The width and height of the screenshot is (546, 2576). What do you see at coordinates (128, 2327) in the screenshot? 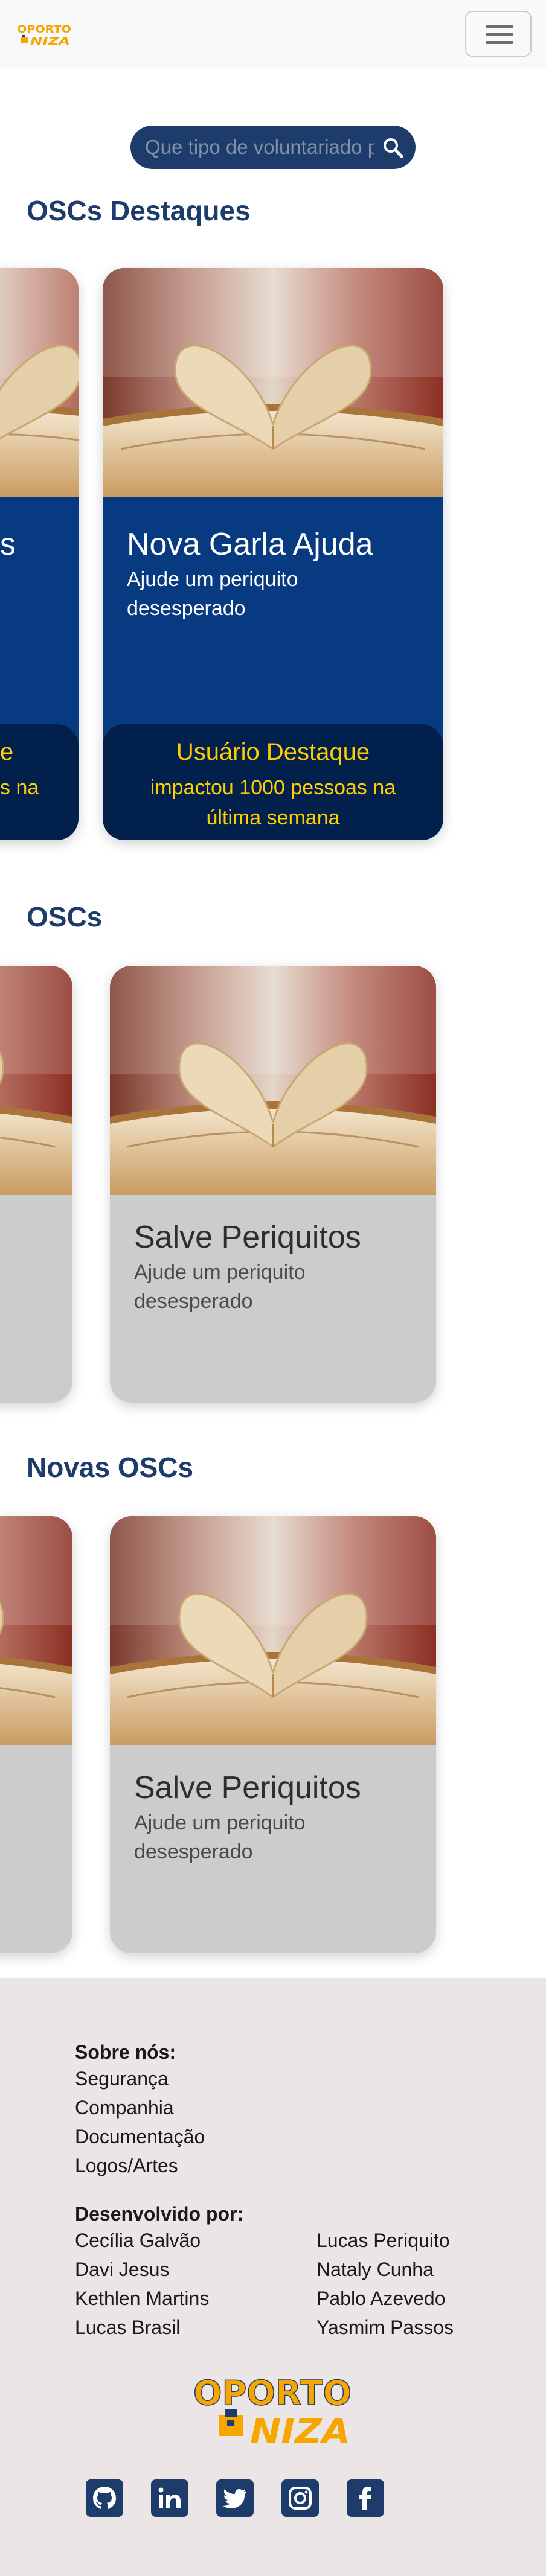
I see `developer-name: Lucas Brasil` at bounding box center [128, 2327].